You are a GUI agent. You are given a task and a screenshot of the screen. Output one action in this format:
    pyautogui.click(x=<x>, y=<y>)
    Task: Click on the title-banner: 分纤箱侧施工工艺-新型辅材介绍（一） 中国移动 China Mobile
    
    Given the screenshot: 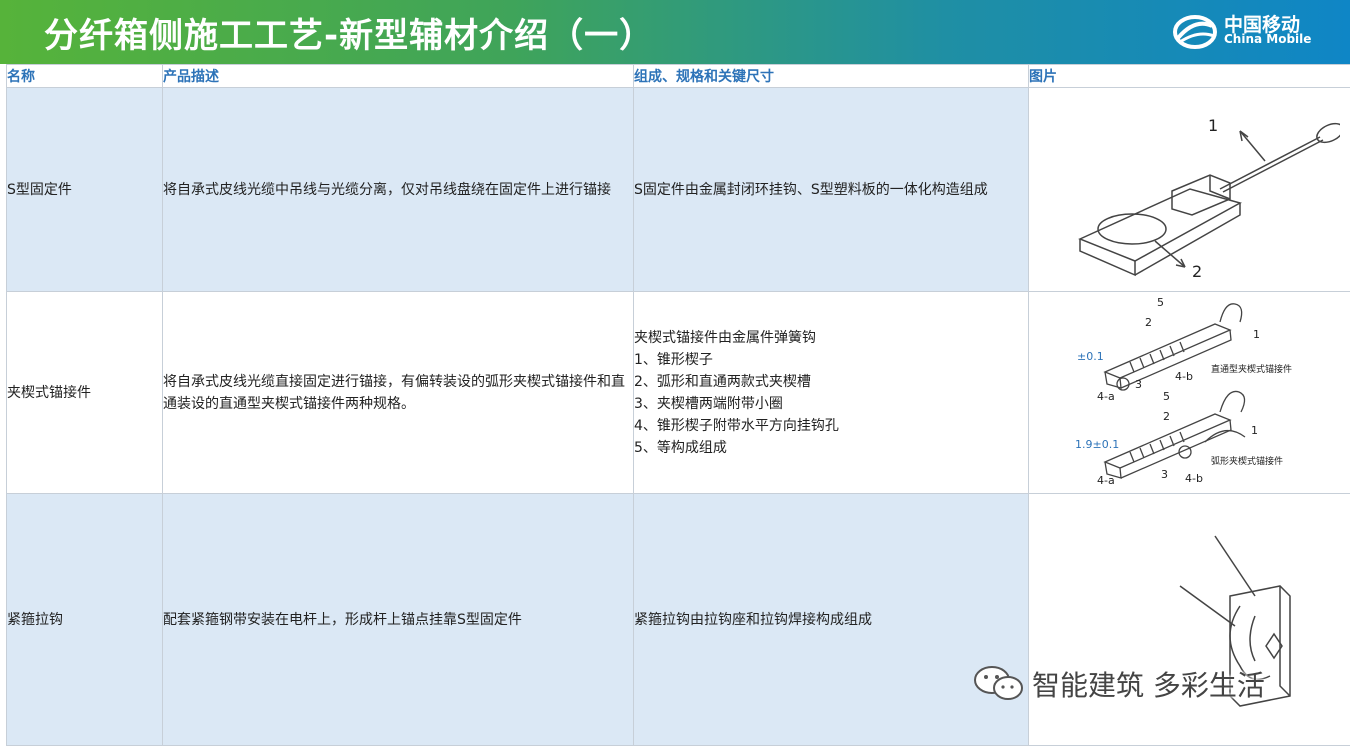 What is the action you would take?
    pyautogui.click(x=675, y=32)
    